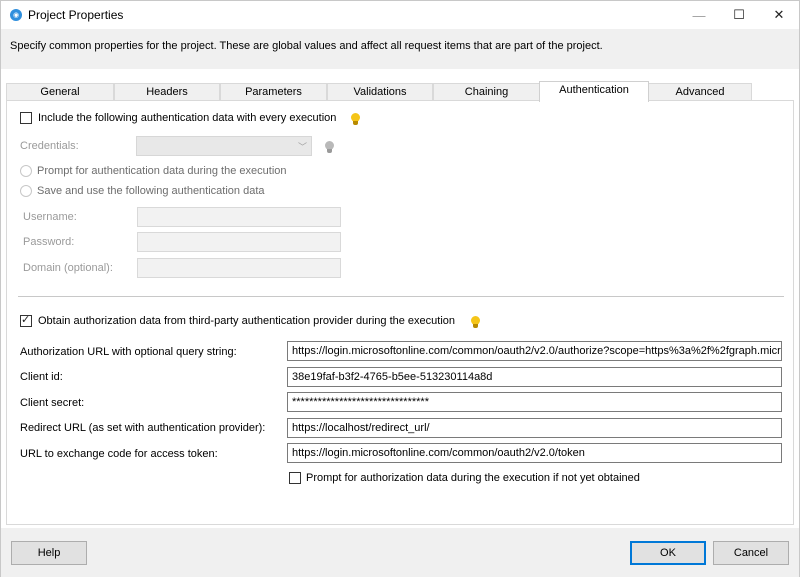  Describe the element at coordinates (26, 191) in the screenshot. I see `save-auth-radio` at that location.